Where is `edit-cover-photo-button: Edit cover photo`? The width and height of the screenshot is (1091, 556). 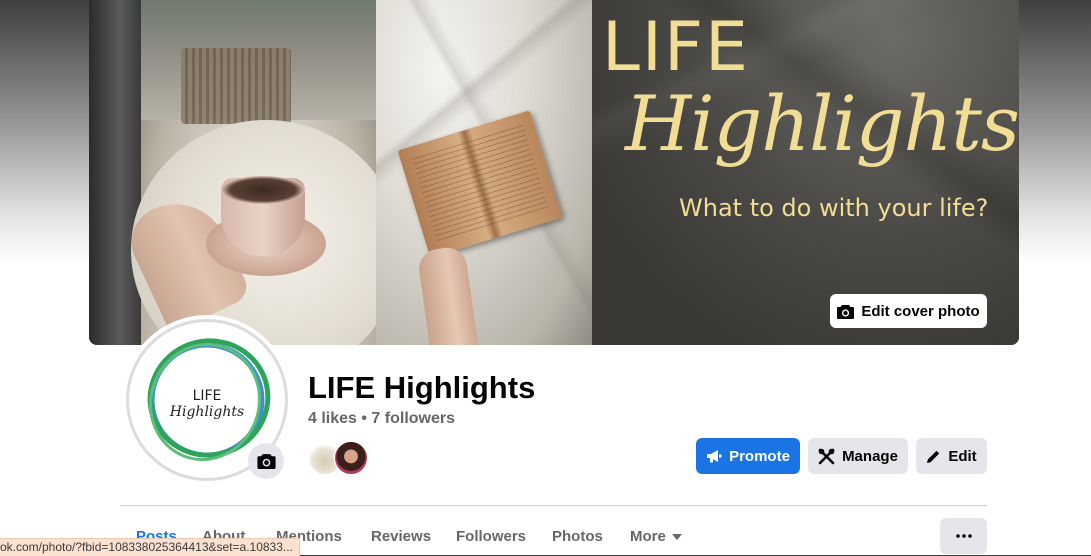 edit-cover-photo-button: Edit cover photo is located at coordinates (908, 311).